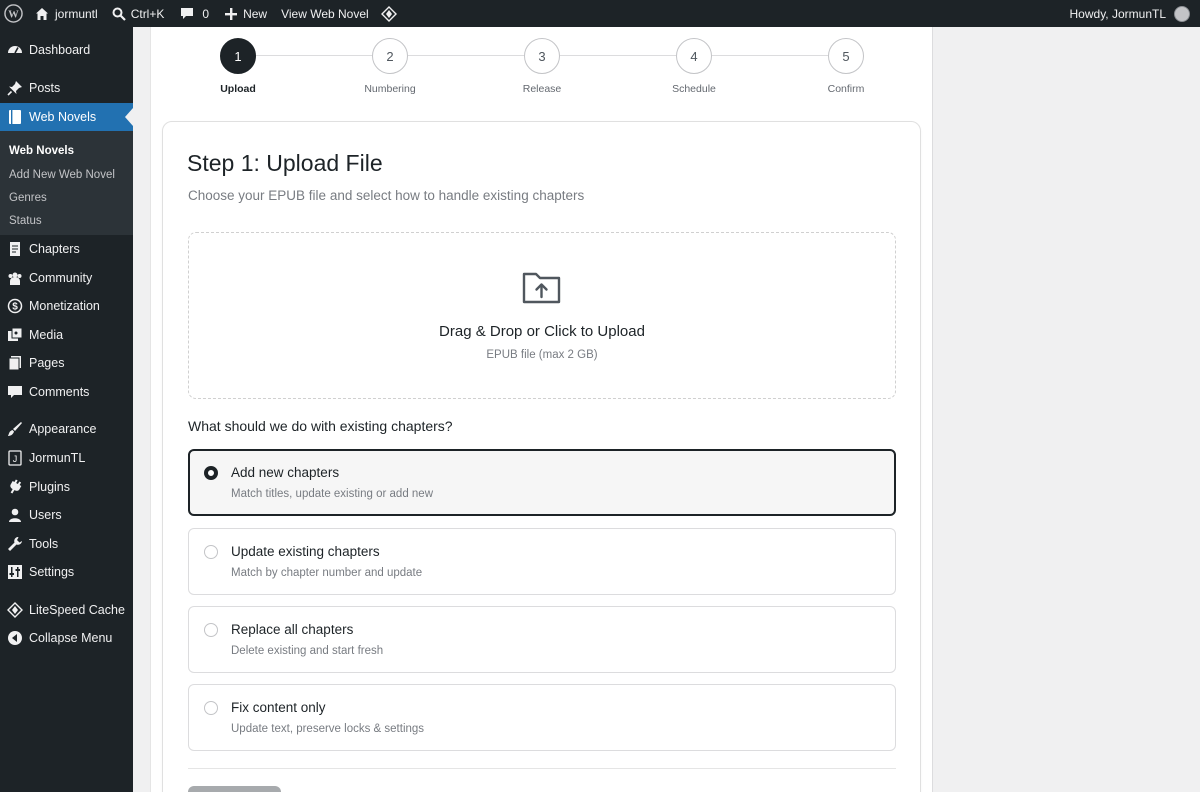 The image size is (1200, 792). What do you see at coordinates (542, 315) in the screenshot?
I see `file-dropzone` at bounding box center [542, 315].